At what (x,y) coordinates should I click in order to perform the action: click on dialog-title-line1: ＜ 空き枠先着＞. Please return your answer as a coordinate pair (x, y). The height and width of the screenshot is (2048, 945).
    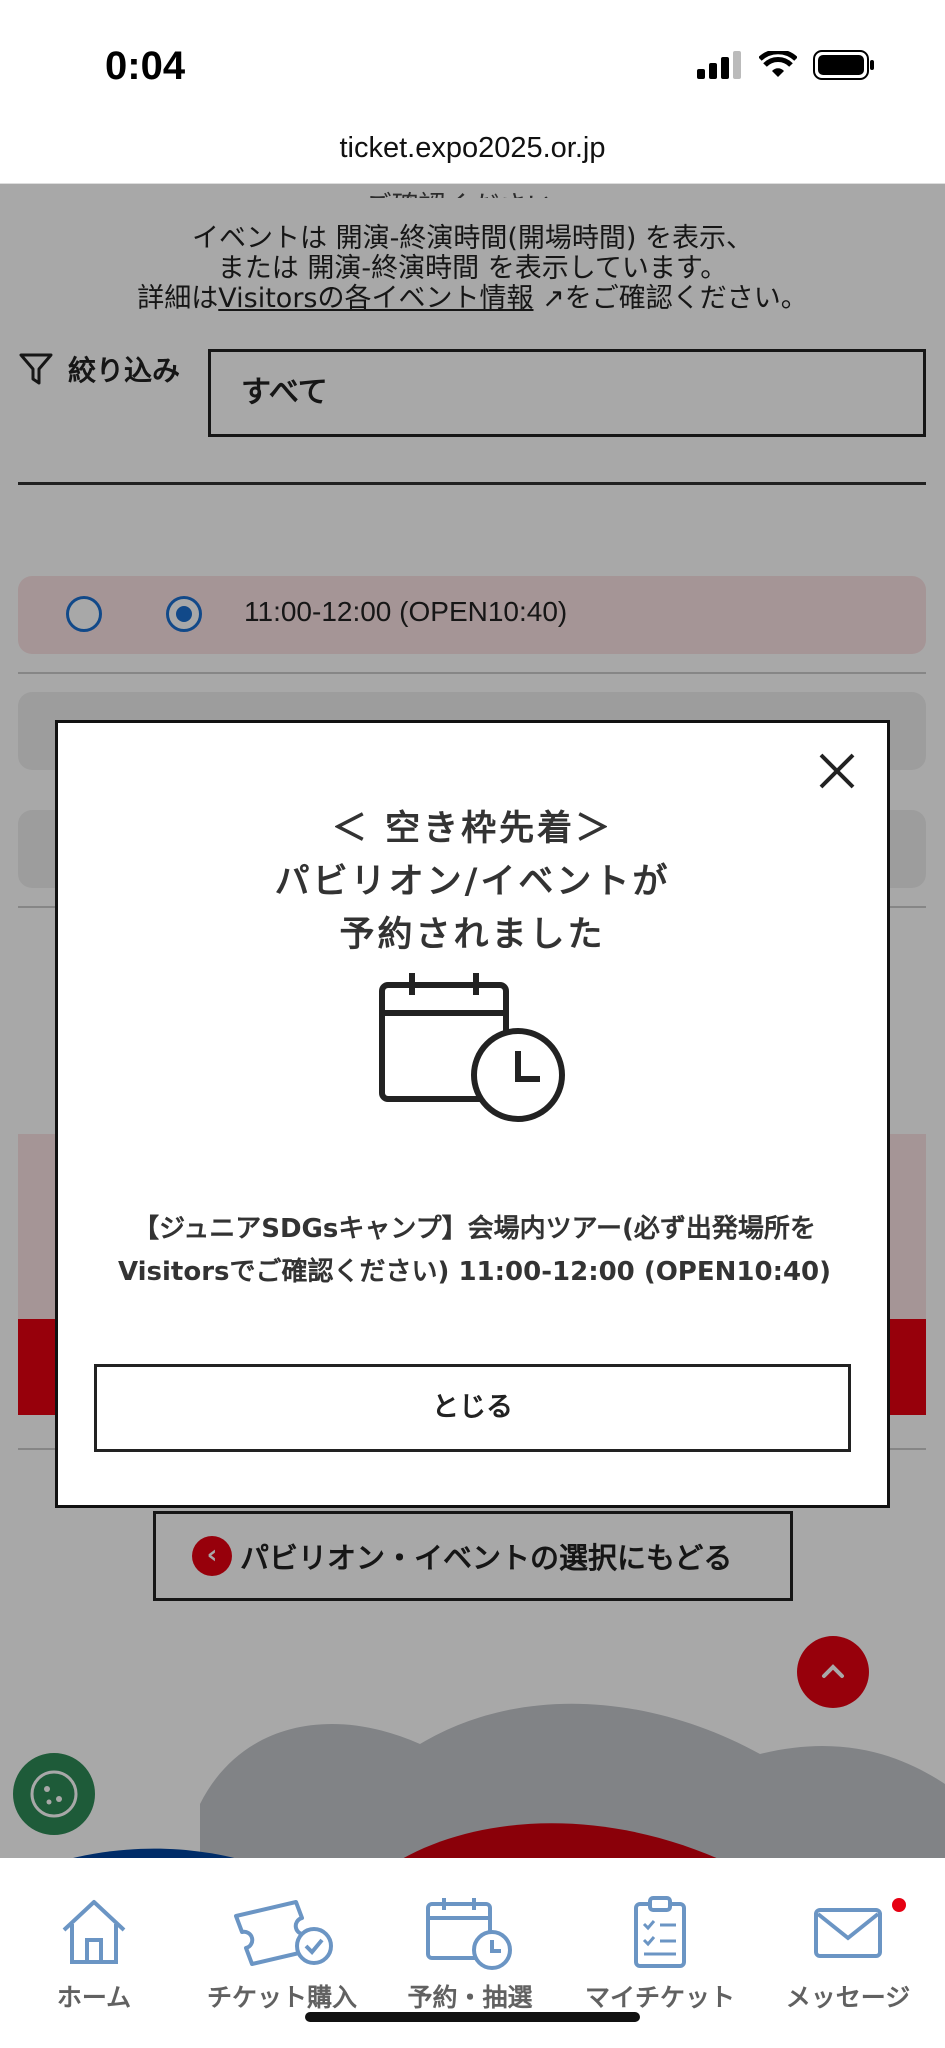
    Looking at the image, I should click on (472, 829).